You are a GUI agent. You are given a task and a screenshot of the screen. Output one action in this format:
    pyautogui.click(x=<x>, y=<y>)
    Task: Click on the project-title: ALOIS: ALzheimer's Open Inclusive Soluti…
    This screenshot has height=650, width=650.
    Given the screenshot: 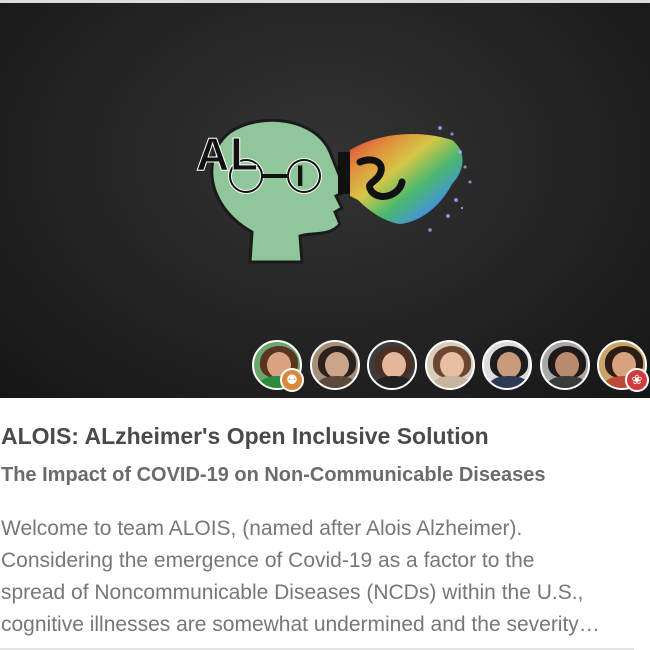 What is the action you would take?
    pyautogui.click(x=245, y=436)
    